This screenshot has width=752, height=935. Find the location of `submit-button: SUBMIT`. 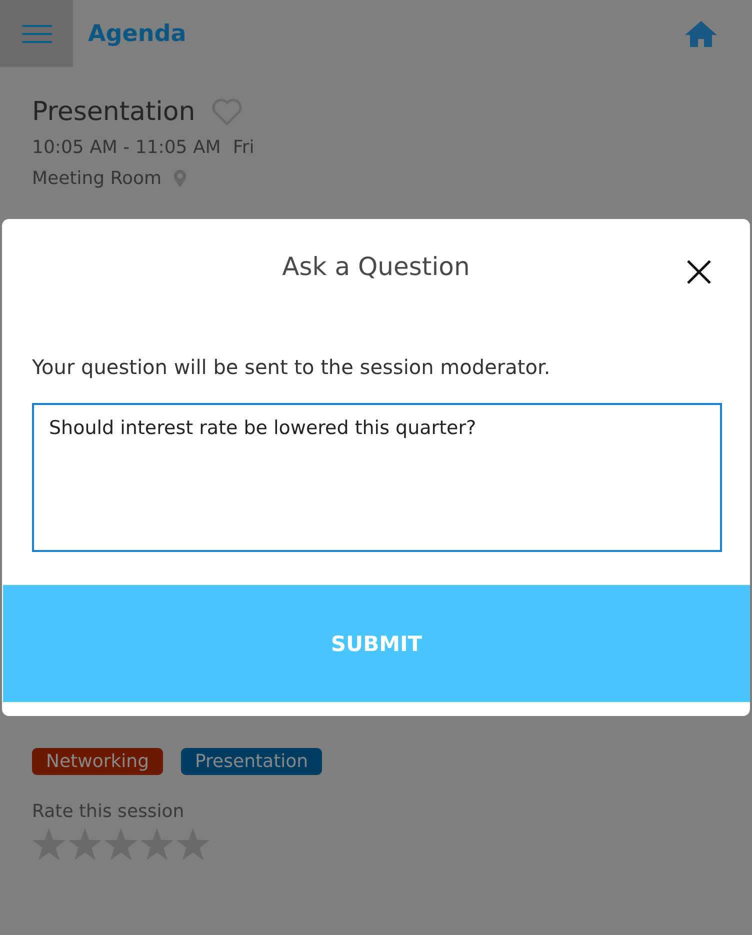

submit-button: SUBMIT is located at coordinates (376, 643).